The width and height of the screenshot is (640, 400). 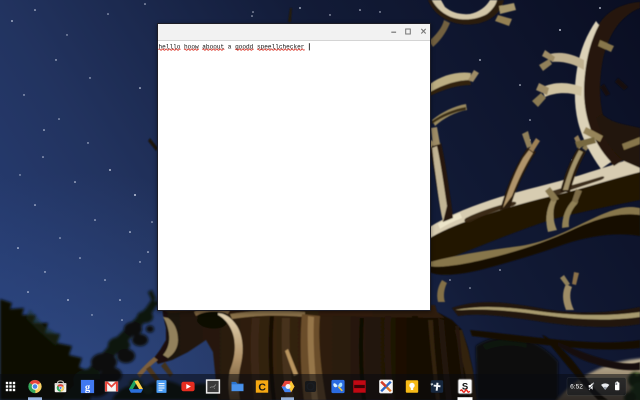 What do you see at coordinates (262, 387) in the screenshot?
I see `svg-text: C` at bounding box center [262, 387].